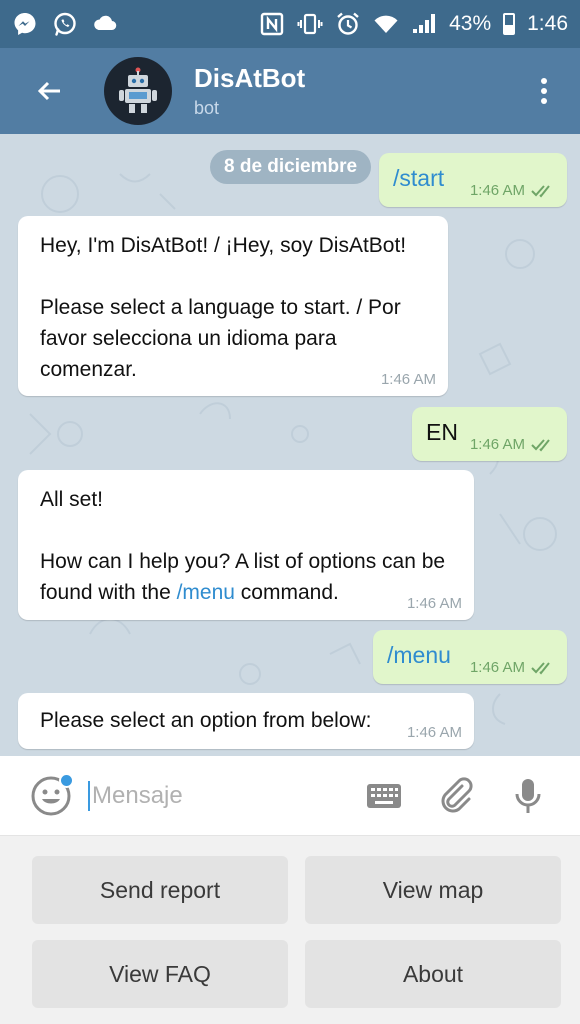 This screenshot has height=1024, width=580. Describe the element at coordinates (105, 24) in the screenshot. I see `cloud-icon` at that location.